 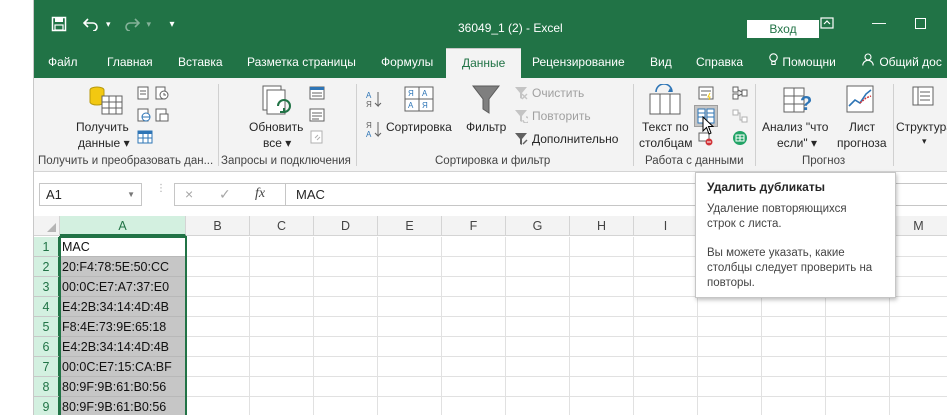 What do you see at coordinates (260, 194) in the screenshot?
I see `insert-function-icon: fx` at bounding box center [260, 194].